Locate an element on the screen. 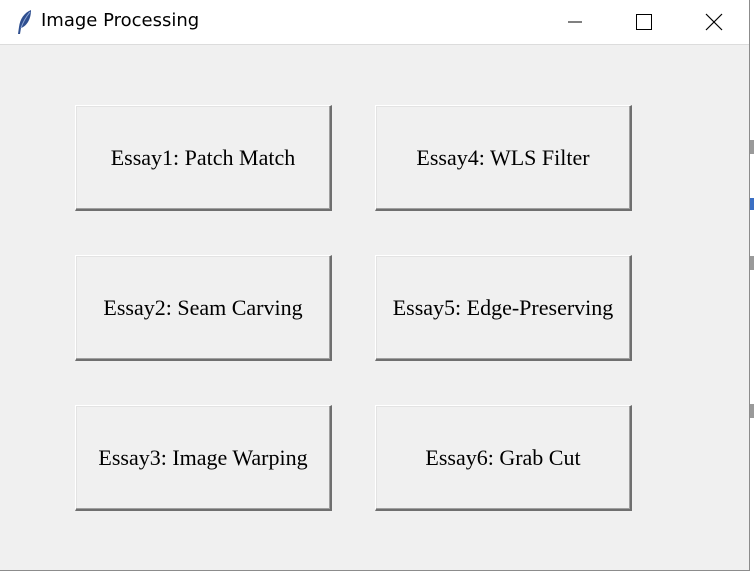 The width and height of the screenshot is (754, 574). essay5-edge-preserving-button: Essay5: Edge-Preserving is located at coordinates (503, 308).